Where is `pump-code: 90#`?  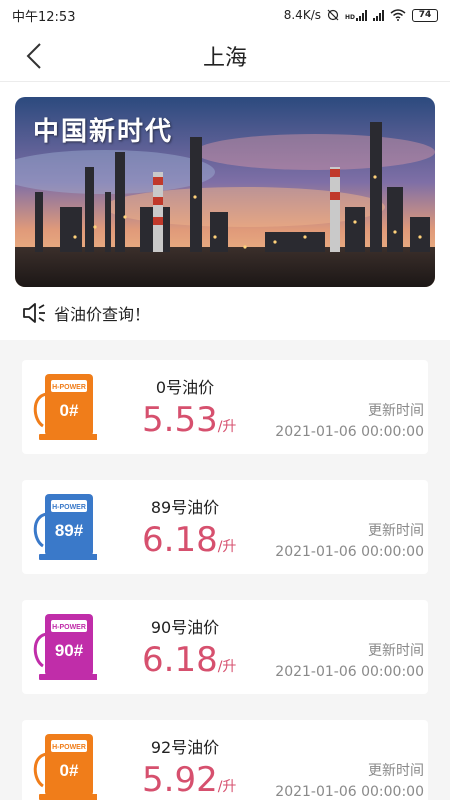
pump-code: 90# is located at coordinates (69, 650).